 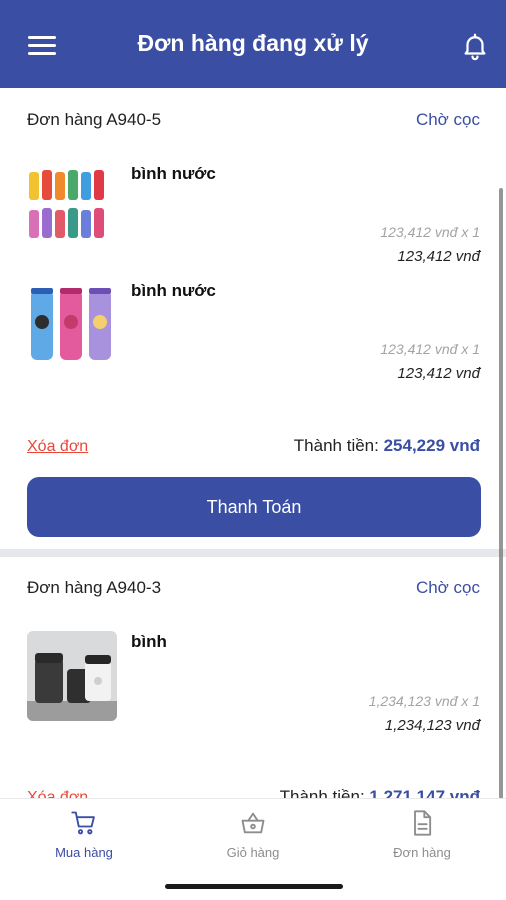 What do you see at coordinates (254, 886) in the screenshot?
I see `home-indicator` at bounding box center [254, 886].